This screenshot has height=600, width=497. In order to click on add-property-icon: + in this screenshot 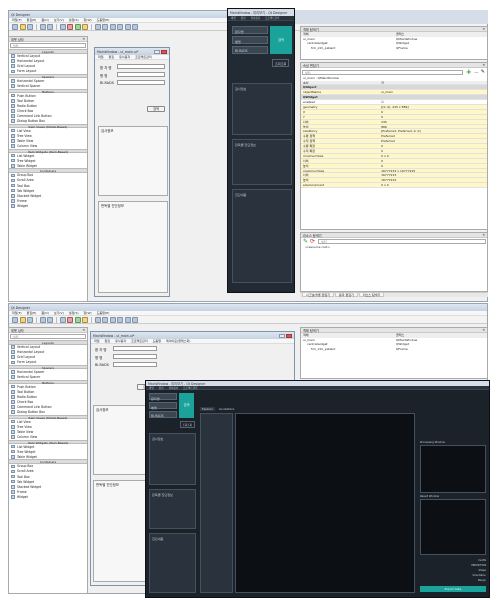, I will do `click(469, 72)`.